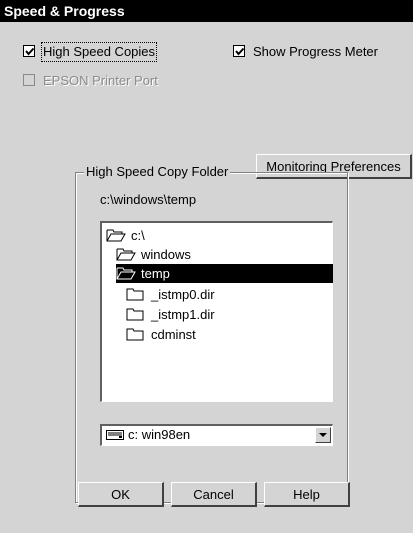 Image resolution: width=413 pixels, height=533 pixels. Describe the element at coordinates (216, 435) in the screenshot. I see `drive-select: c: win98en` at that location.